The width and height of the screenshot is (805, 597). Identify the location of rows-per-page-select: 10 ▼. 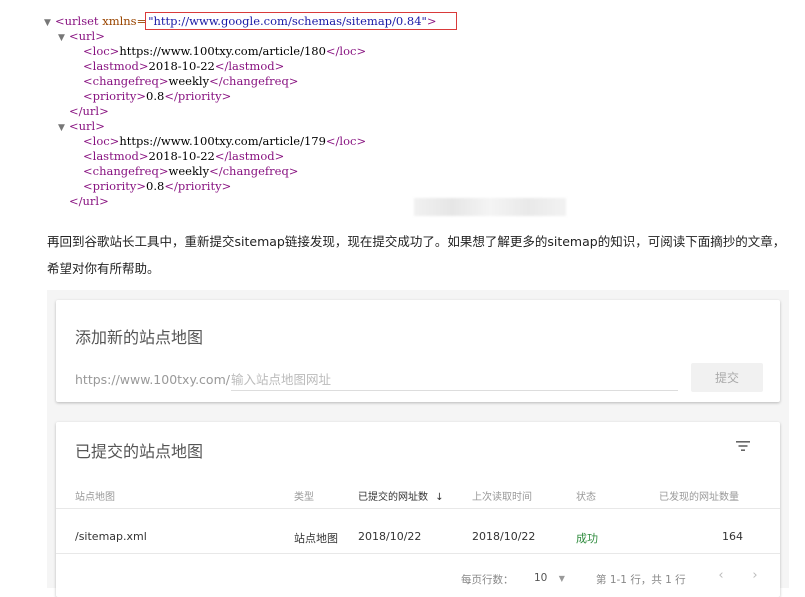
(549, 578).